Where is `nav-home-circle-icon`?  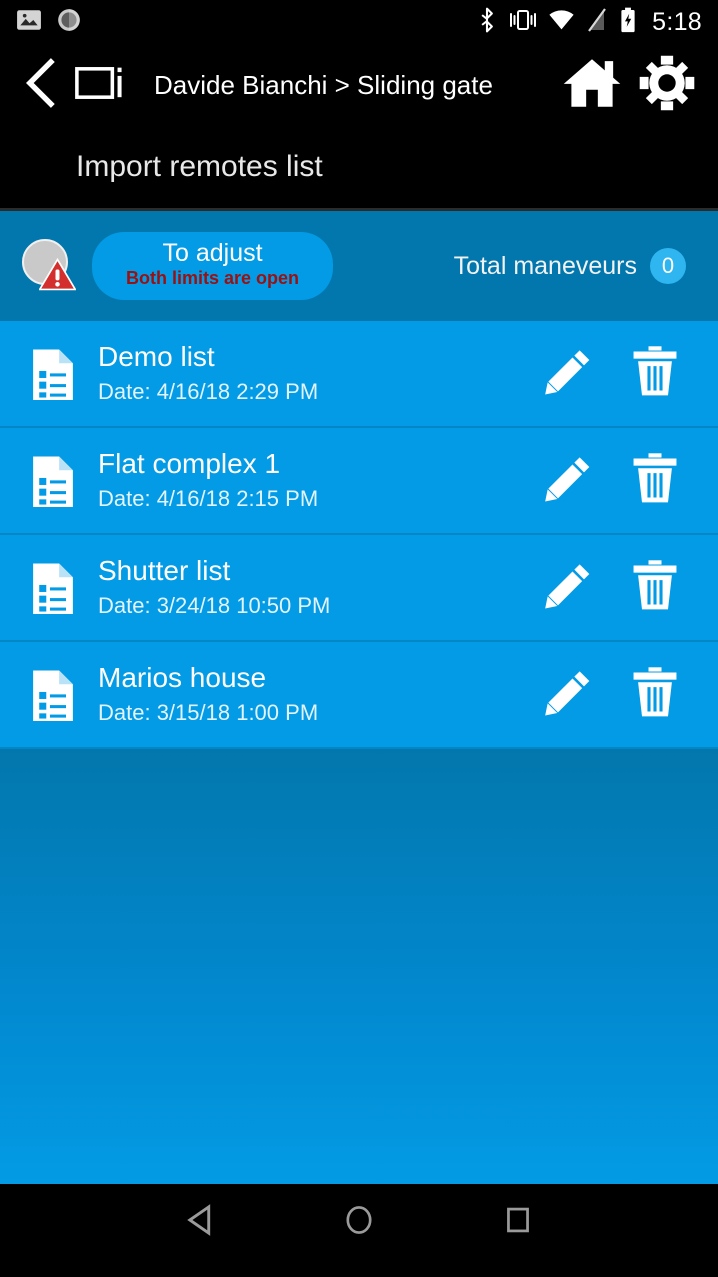
nav-home-circle-icon is located at coordinates (359, 1222).